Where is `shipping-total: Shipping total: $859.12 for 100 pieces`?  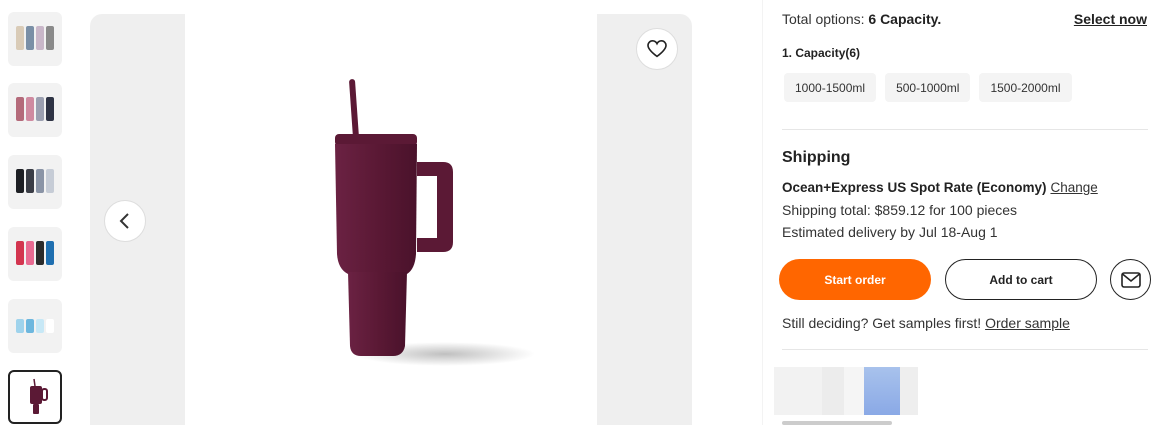 shipping-total: Shipping total: $859.12 for 100 pieces is located at coordinates (900, 210).